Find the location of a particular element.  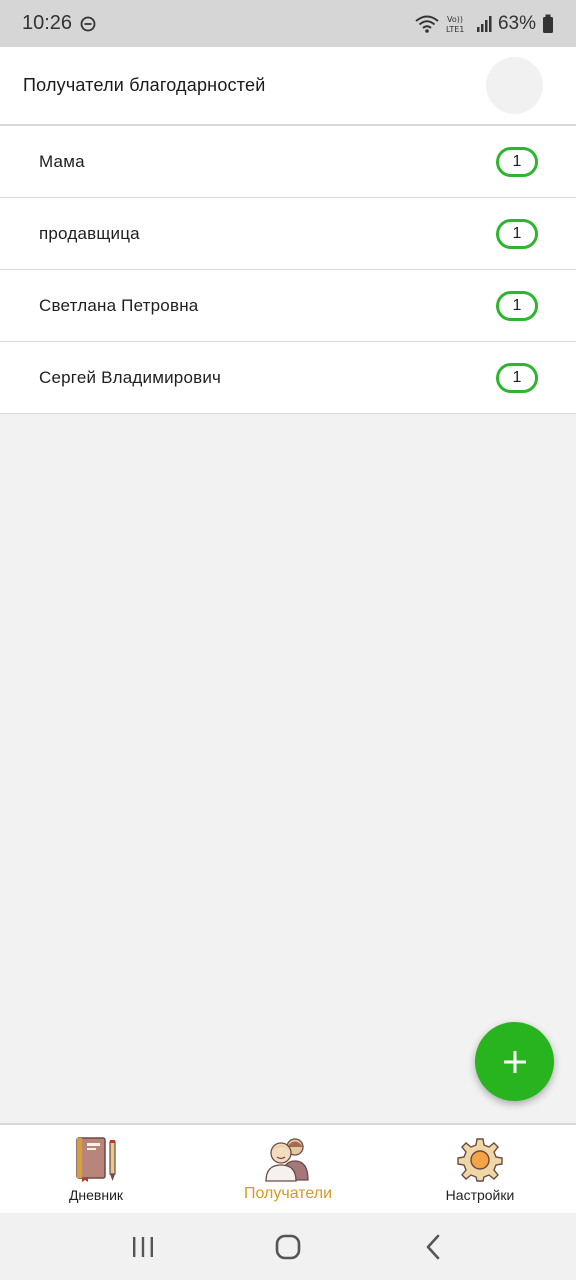

status-left: 10:26 is located at coordinates (59, 23).